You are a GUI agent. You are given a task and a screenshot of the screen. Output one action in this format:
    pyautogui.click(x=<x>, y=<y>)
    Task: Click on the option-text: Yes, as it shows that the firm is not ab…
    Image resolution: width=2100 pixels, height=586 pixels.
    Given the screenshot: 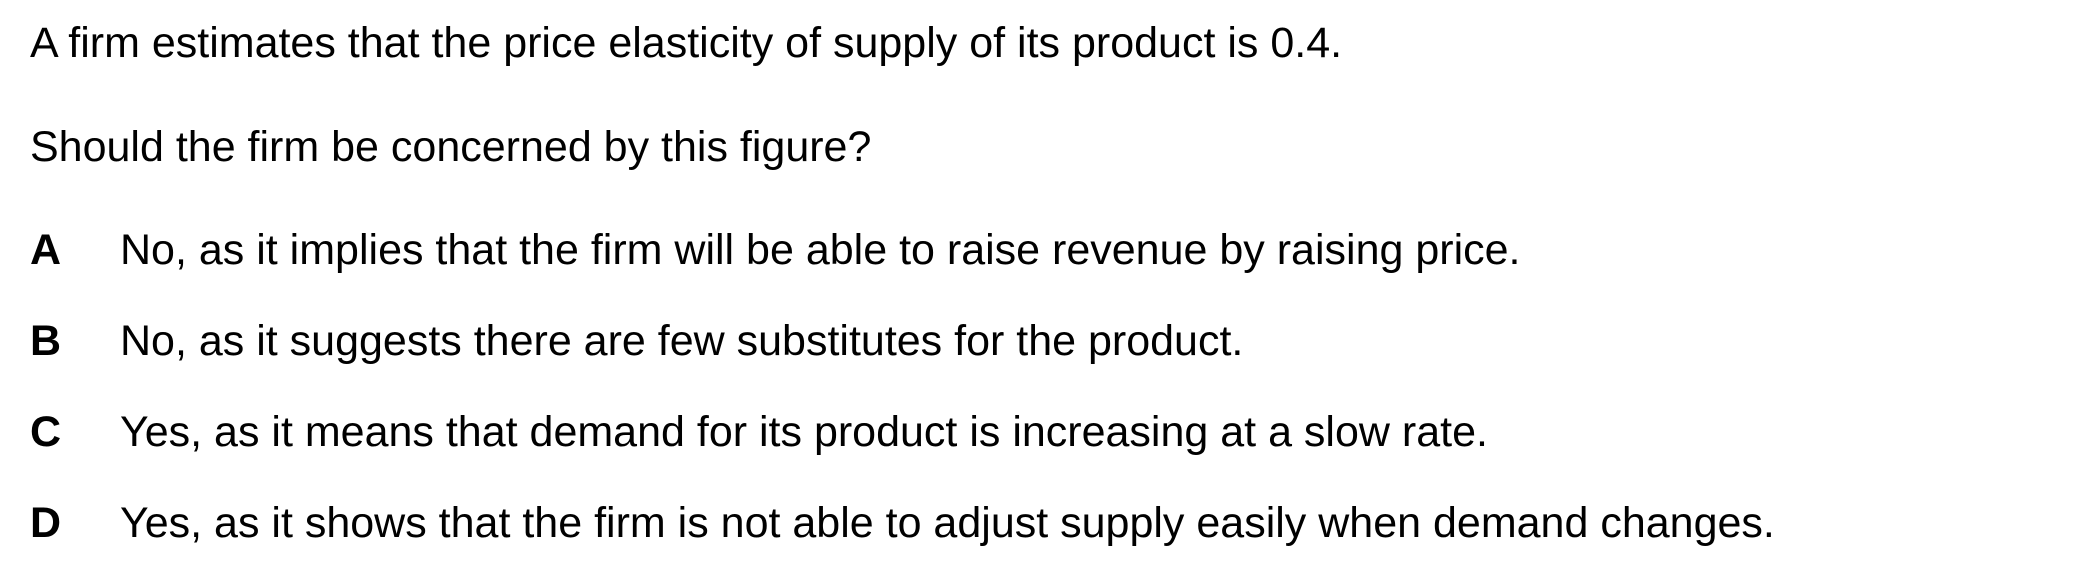 What is the action you would take?
    pyautogui.click(x=947, y=523)
    